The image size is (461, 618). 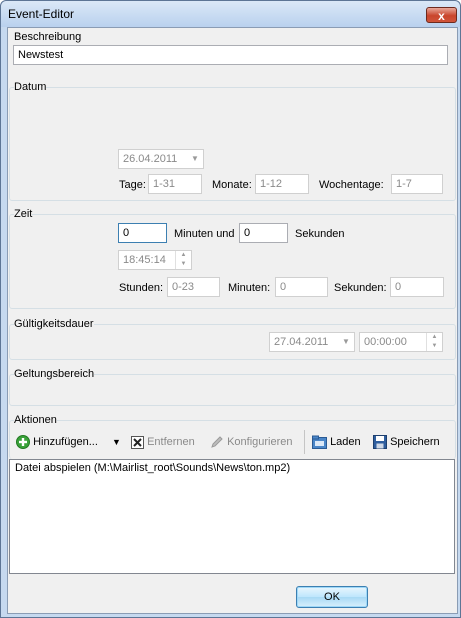 What do you see at coordinates (41, 14) in the screenshot?
I see `window-title: Event-Editor` at bounding box center [41, 14].